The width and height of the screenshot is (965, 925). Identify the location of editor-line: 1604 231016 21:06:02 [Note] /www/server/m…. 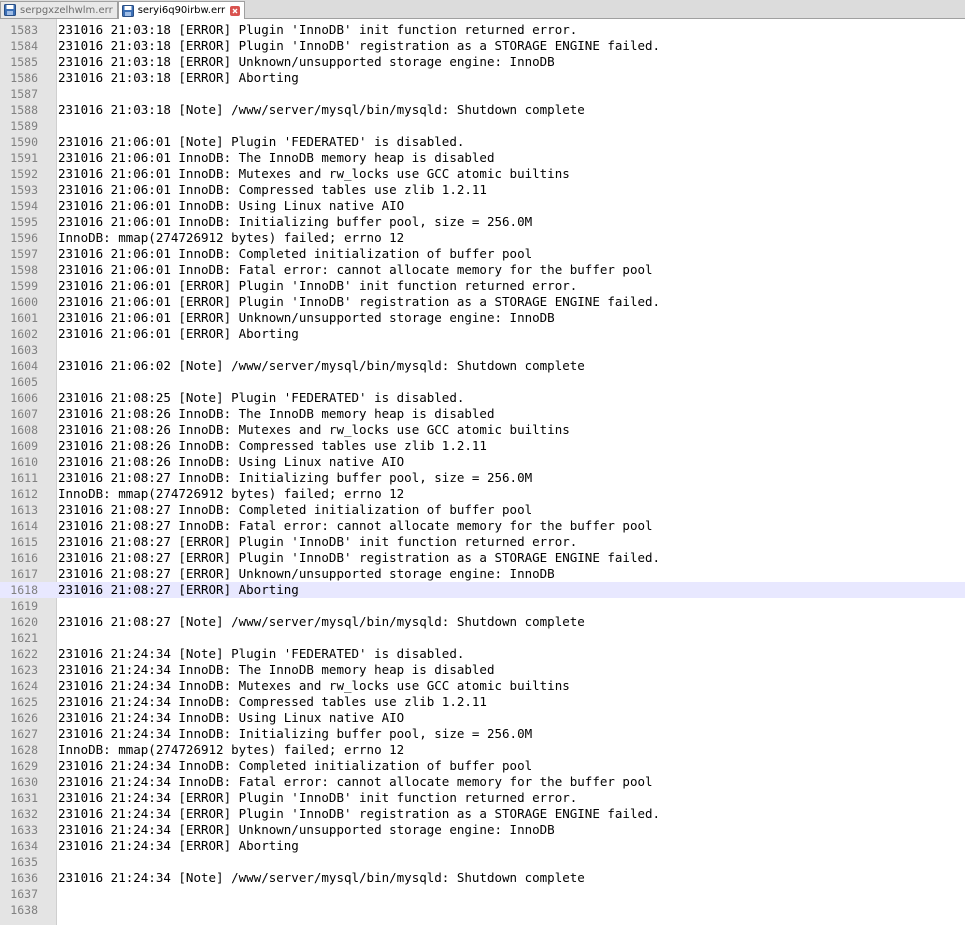
(482, 366).